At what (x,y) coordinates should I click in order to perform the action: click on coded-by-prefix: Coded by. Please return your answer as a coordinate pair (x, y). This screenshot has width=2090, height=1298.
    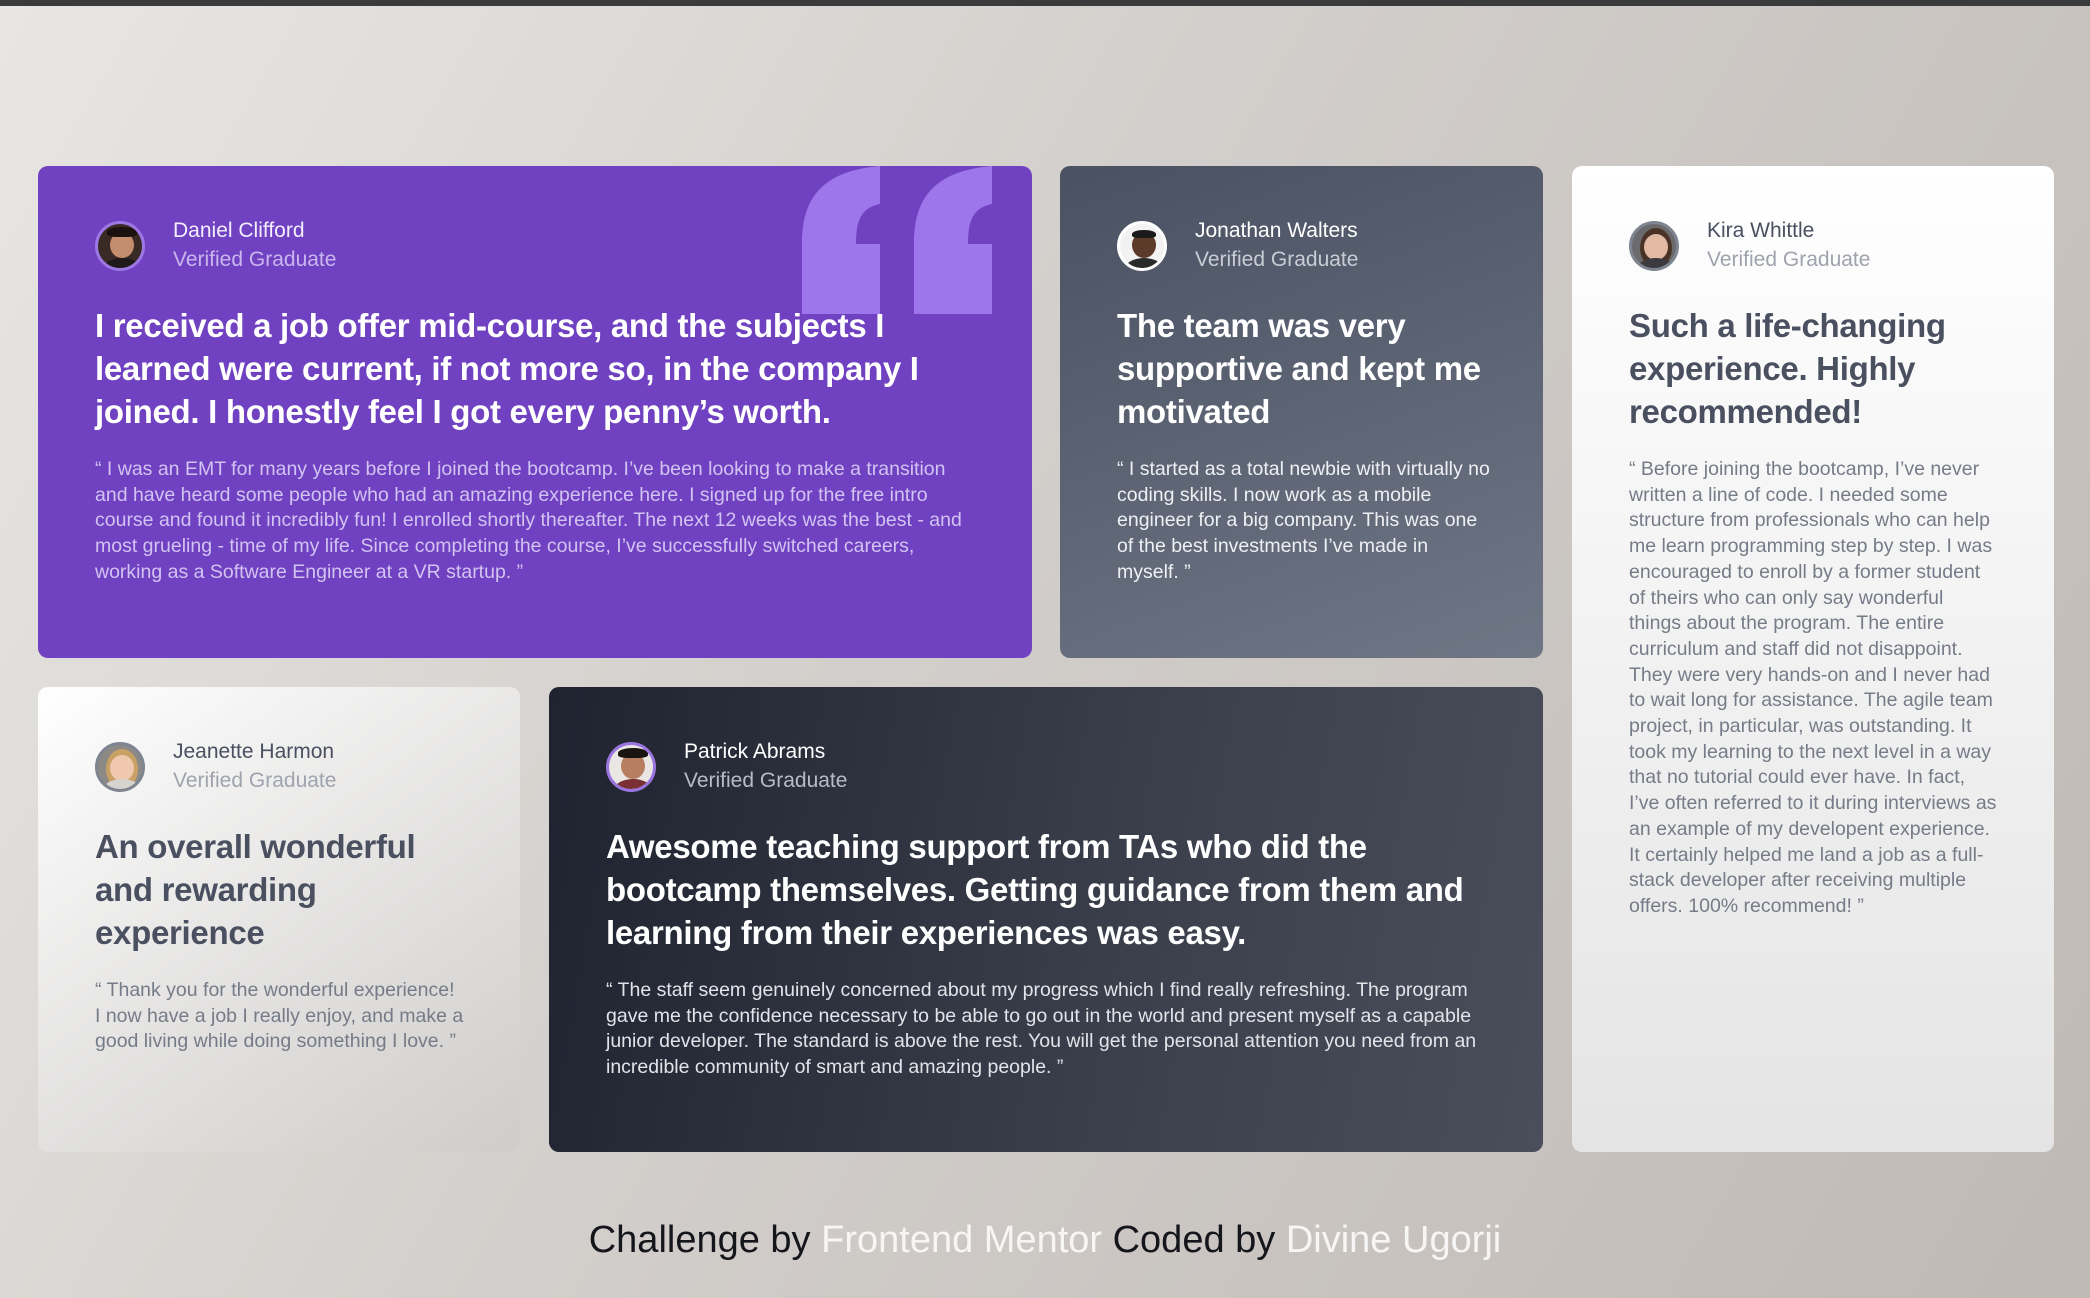
    Looking at the image, I should click on (1194, 1240).